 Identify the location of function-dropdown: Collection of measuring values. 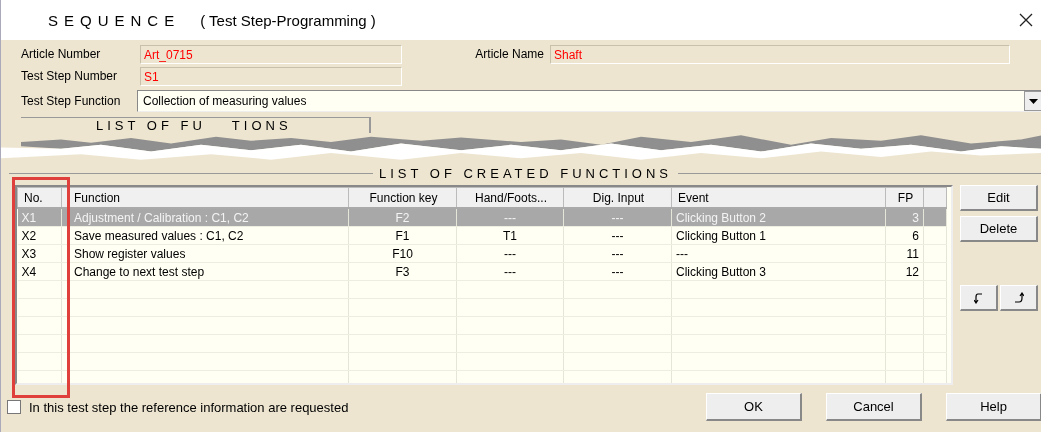
(589, 101).